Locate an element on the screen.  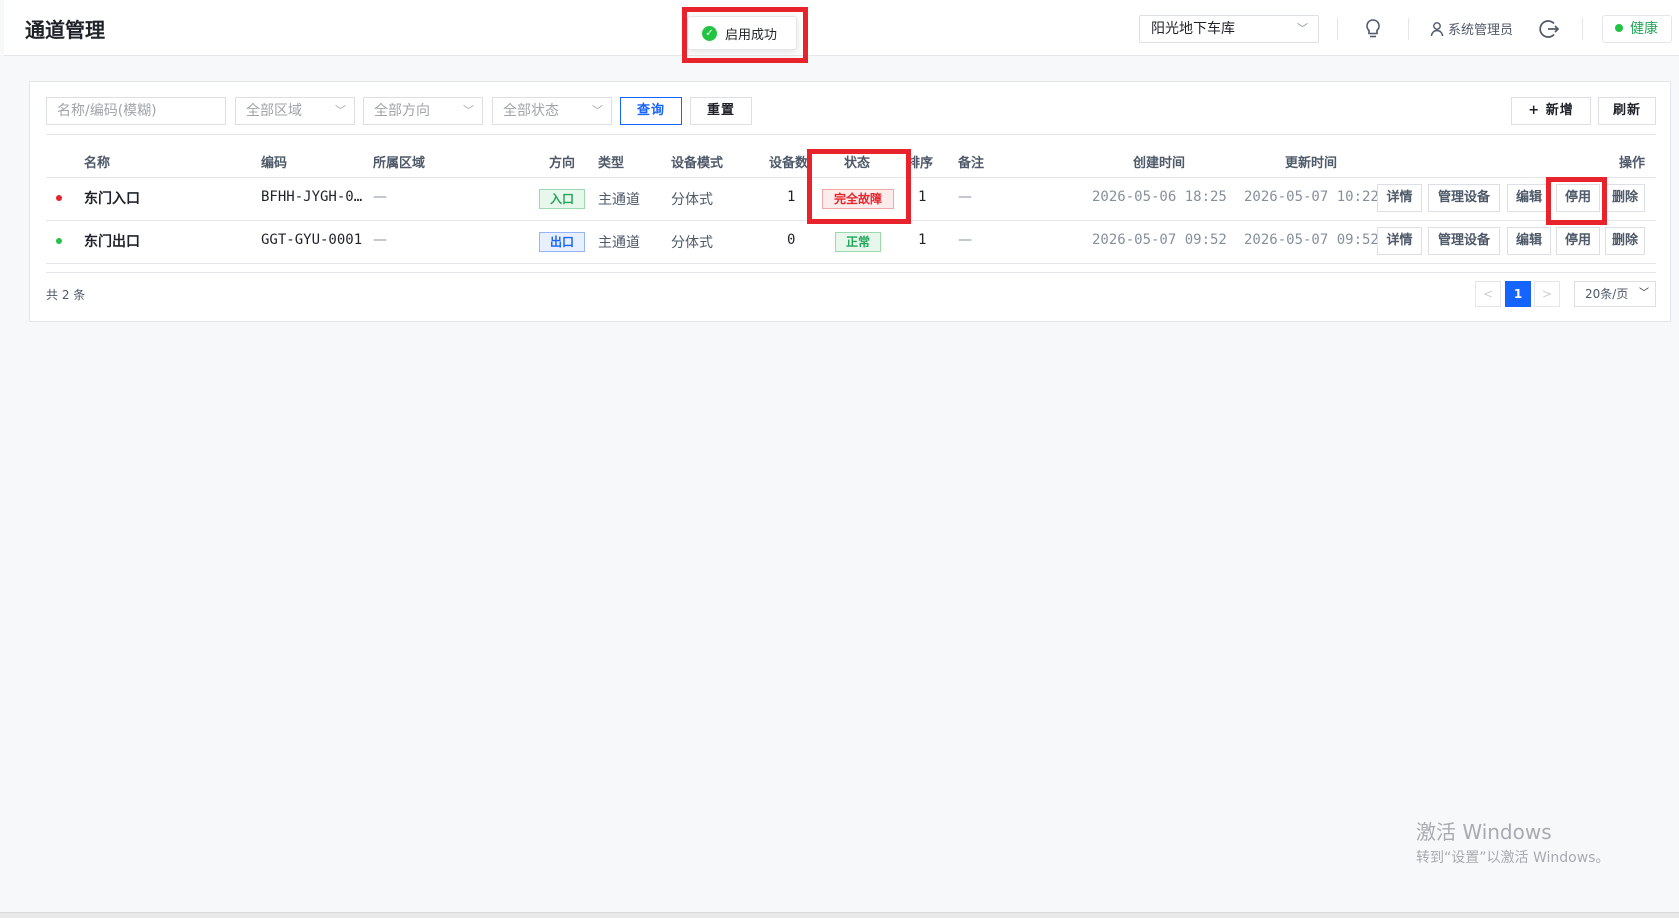
garage-select: 阳光地下车库 ﹀ is located at coordinates (1229, 29).